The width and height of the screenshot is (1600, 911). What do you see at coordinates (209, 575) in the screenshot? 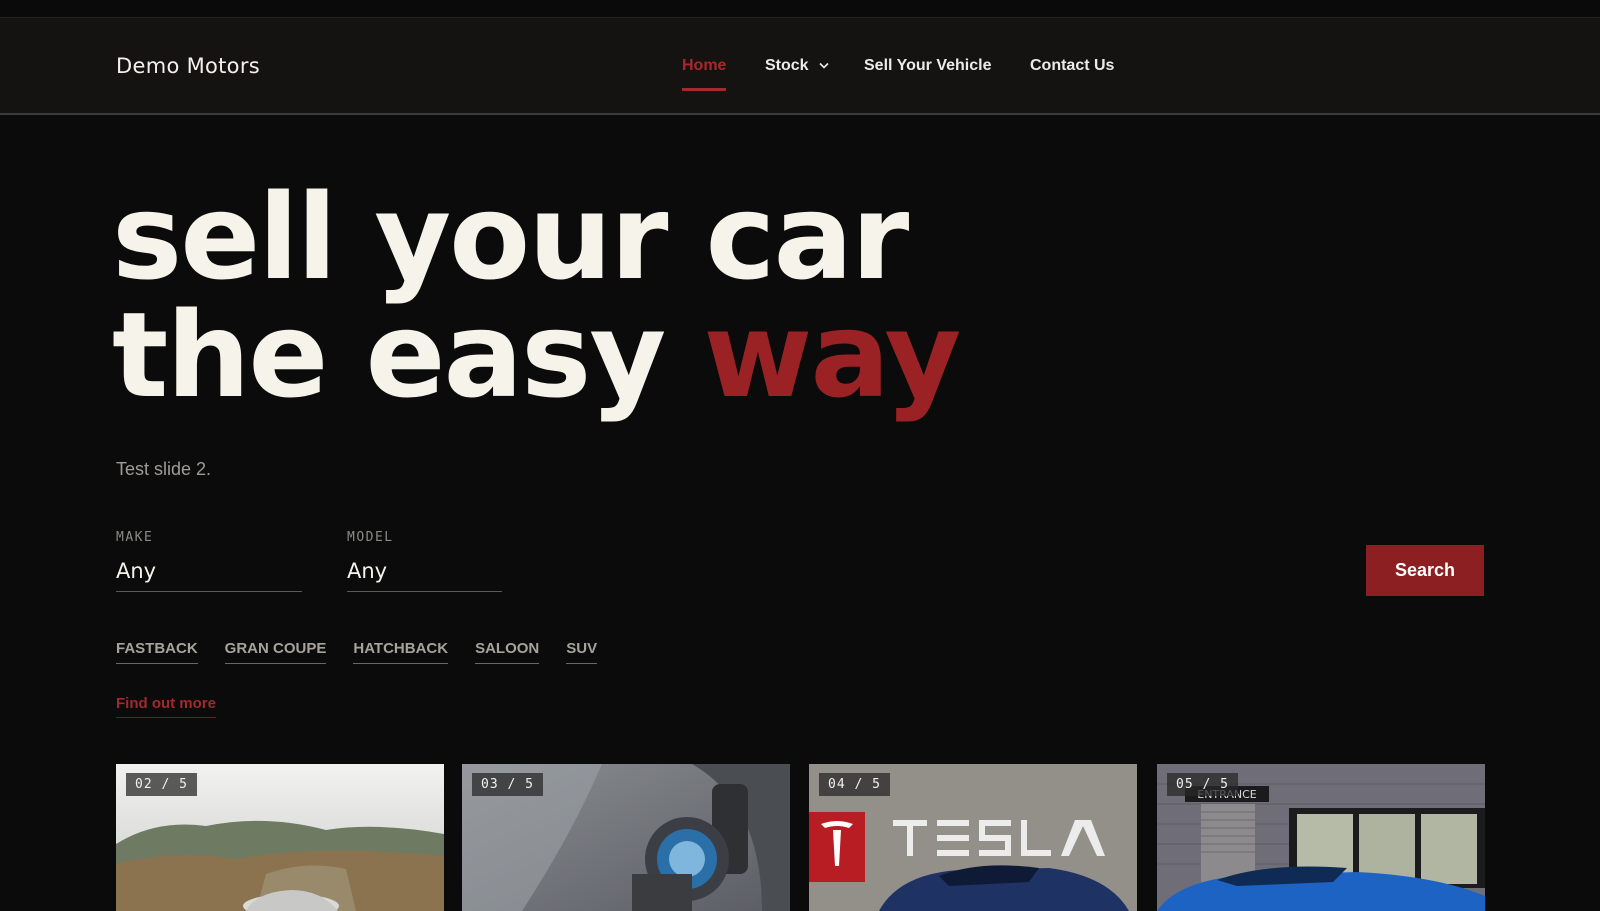
I see `make-select: Any` at bounding box center [209, 575].